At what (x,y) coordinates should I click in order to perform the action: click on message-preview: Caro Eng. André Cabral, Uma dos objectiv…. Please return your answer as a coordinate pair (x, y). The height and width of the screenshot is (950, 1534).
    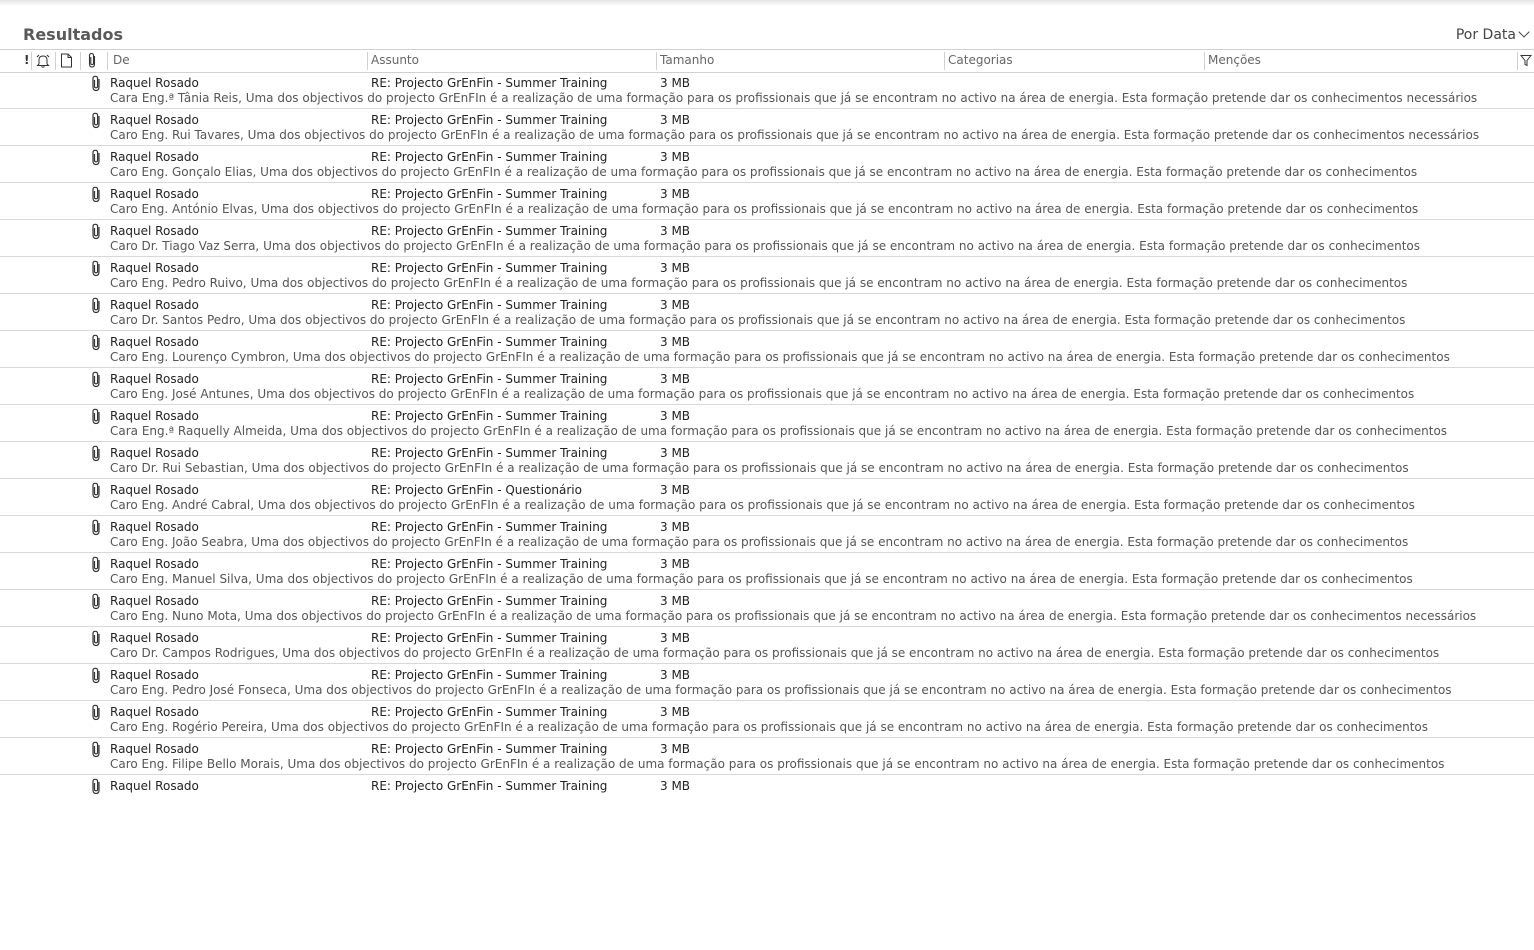
    Looking at the image, I should click on (762, 505).